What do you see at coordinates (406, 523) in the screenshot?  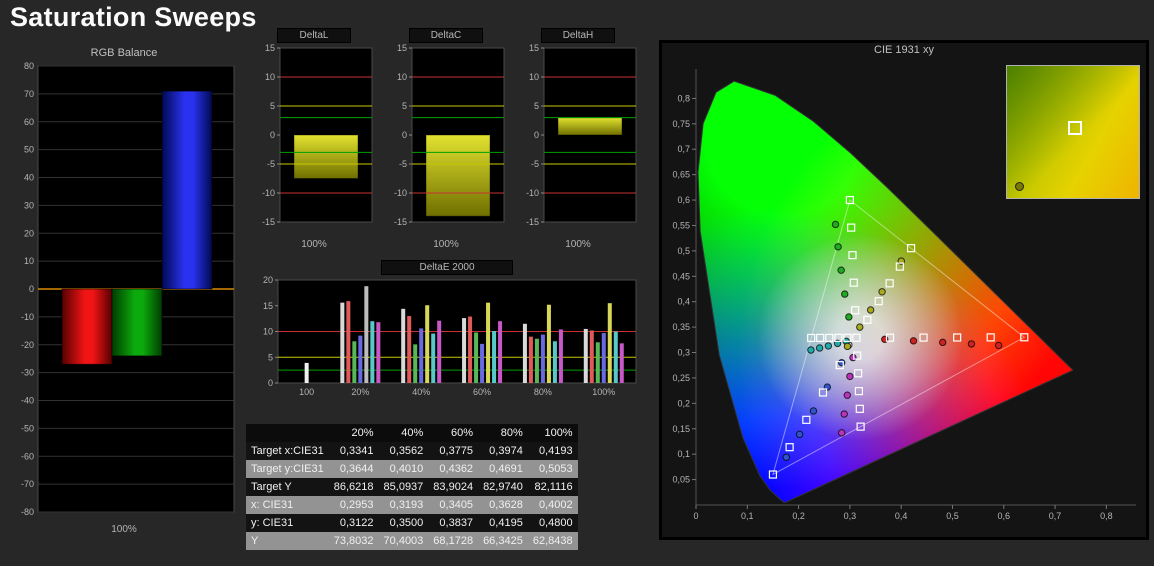 I see `table-cell: 0,3500` at bounding box center [406, 523].